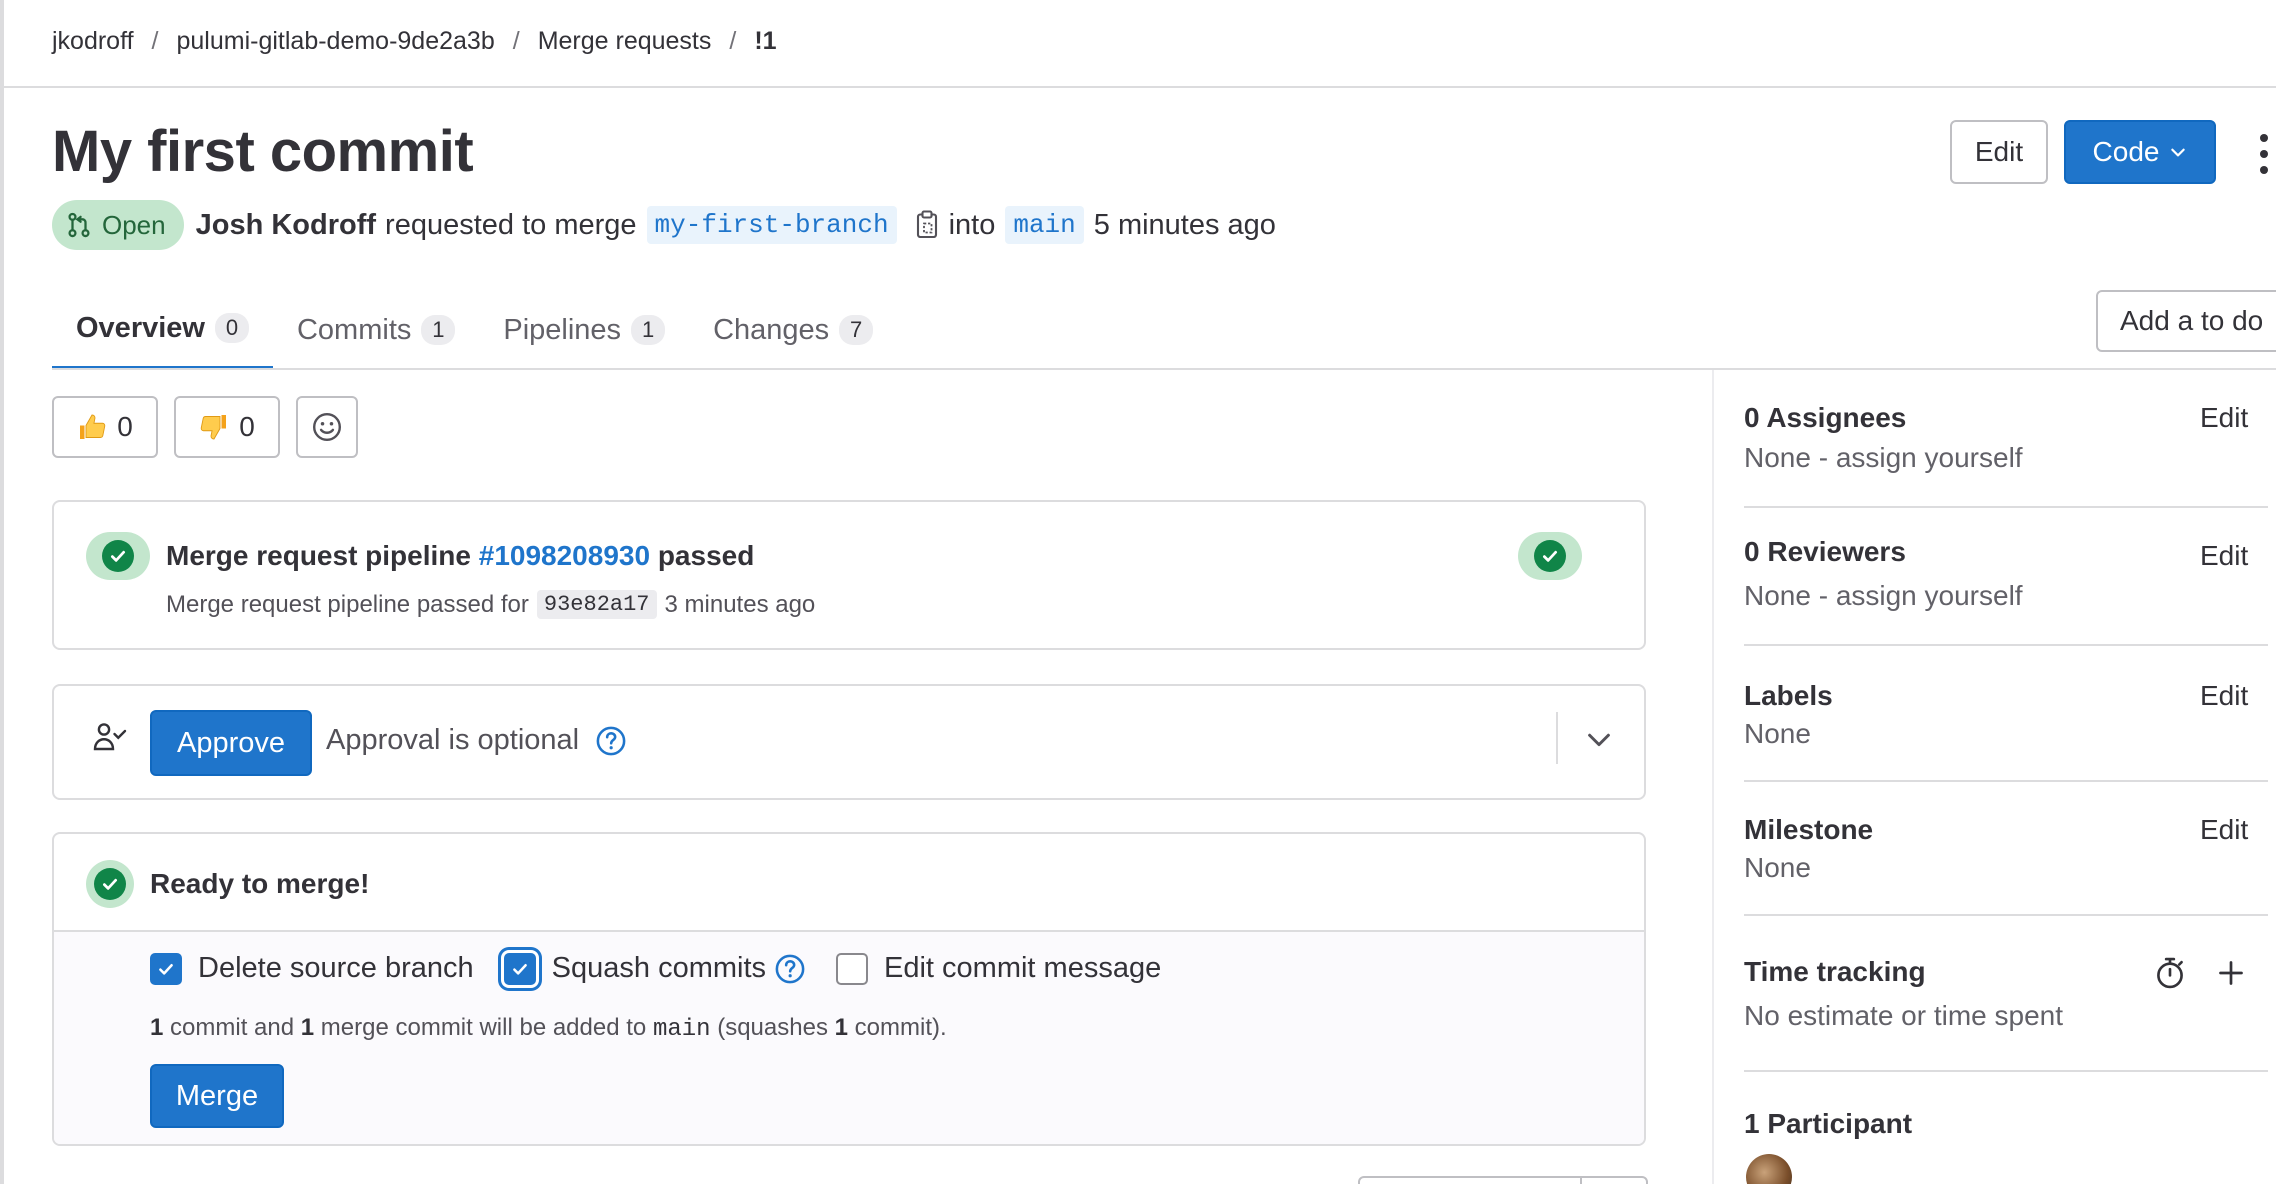 Image resolution: width=2276 pixels, height=1184 pixels. Describe the element at coordinates (217, 1096) in the screenshot. I see `merge-button: Merge` at that location.